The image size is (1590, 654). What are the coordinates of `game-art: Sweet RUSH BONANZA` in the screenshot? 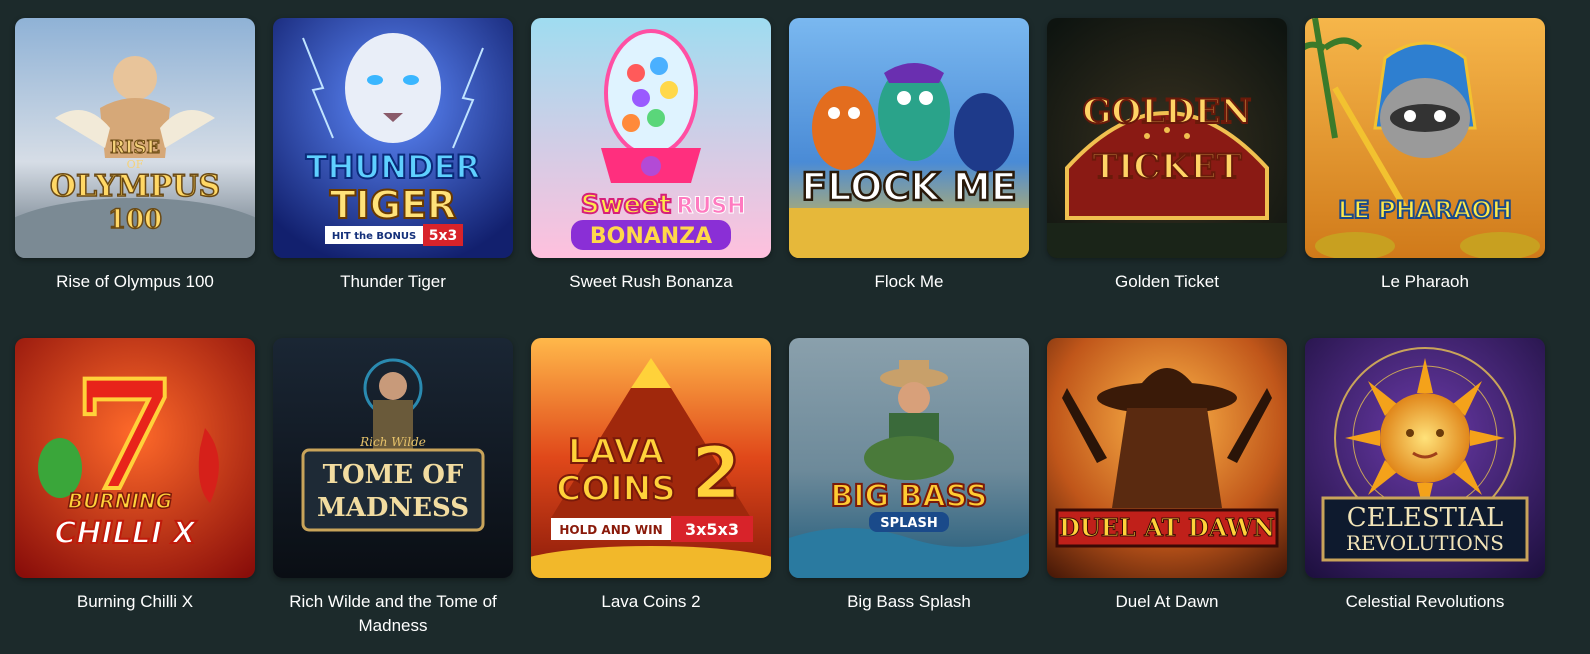 It's located at (651, 138).